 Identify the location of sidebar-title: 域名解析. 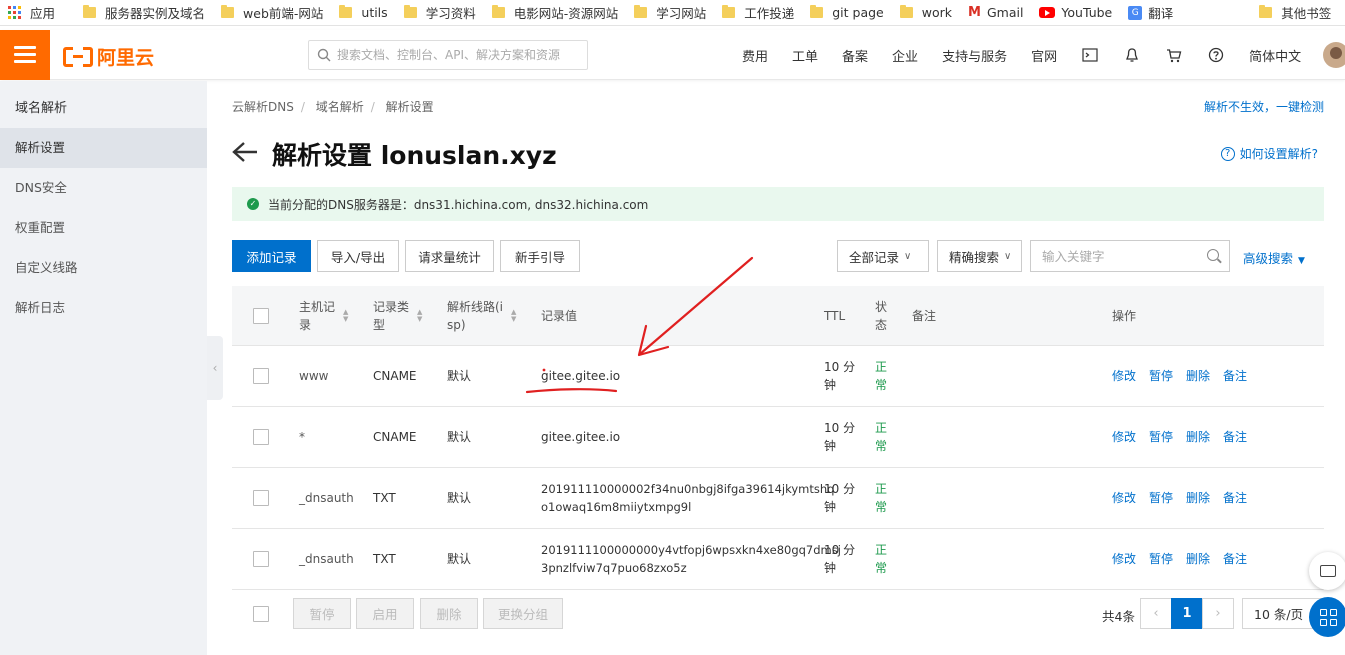
(103, 104).